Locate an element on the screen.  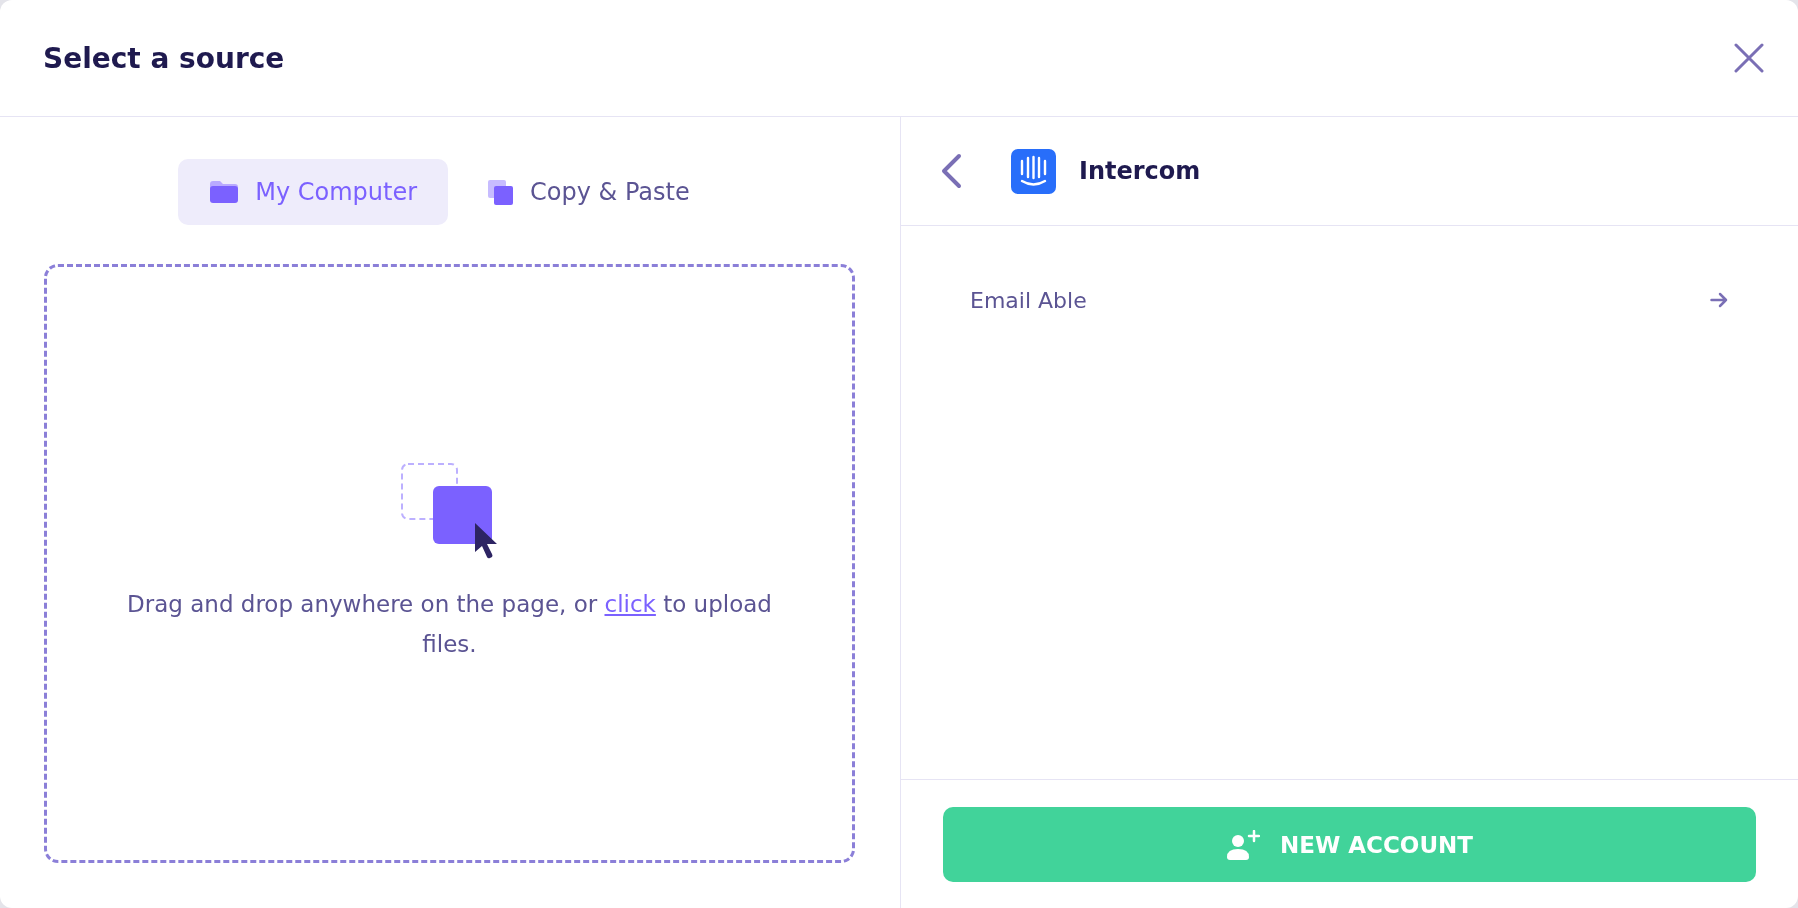
close-icon is located at coordinates (1749, 58).